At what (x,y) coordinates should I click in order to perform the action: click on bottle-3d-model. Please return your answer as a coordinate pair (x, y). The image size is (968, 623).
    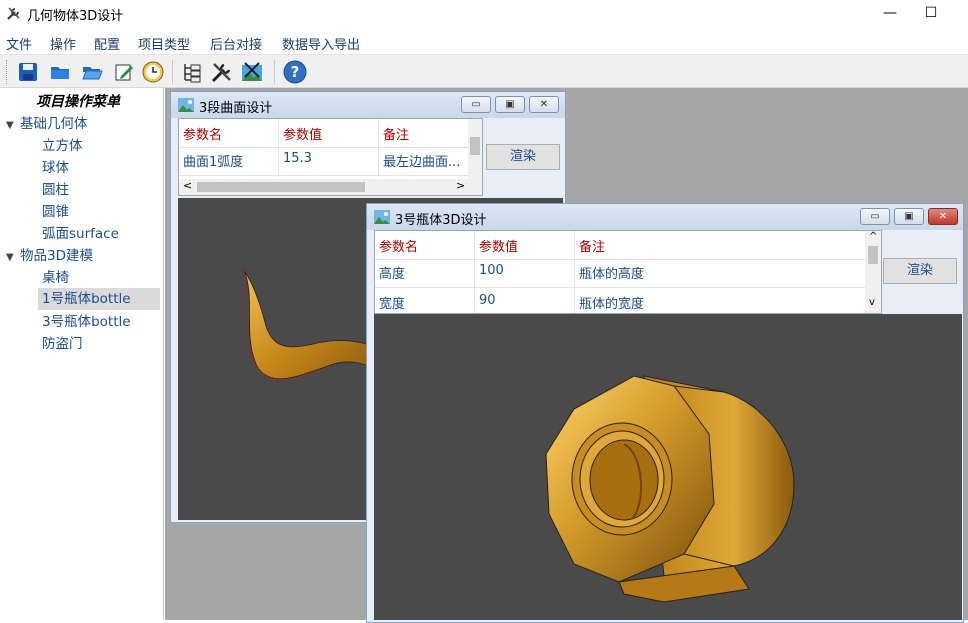
    Looking at the image, I should click on (670, 489).